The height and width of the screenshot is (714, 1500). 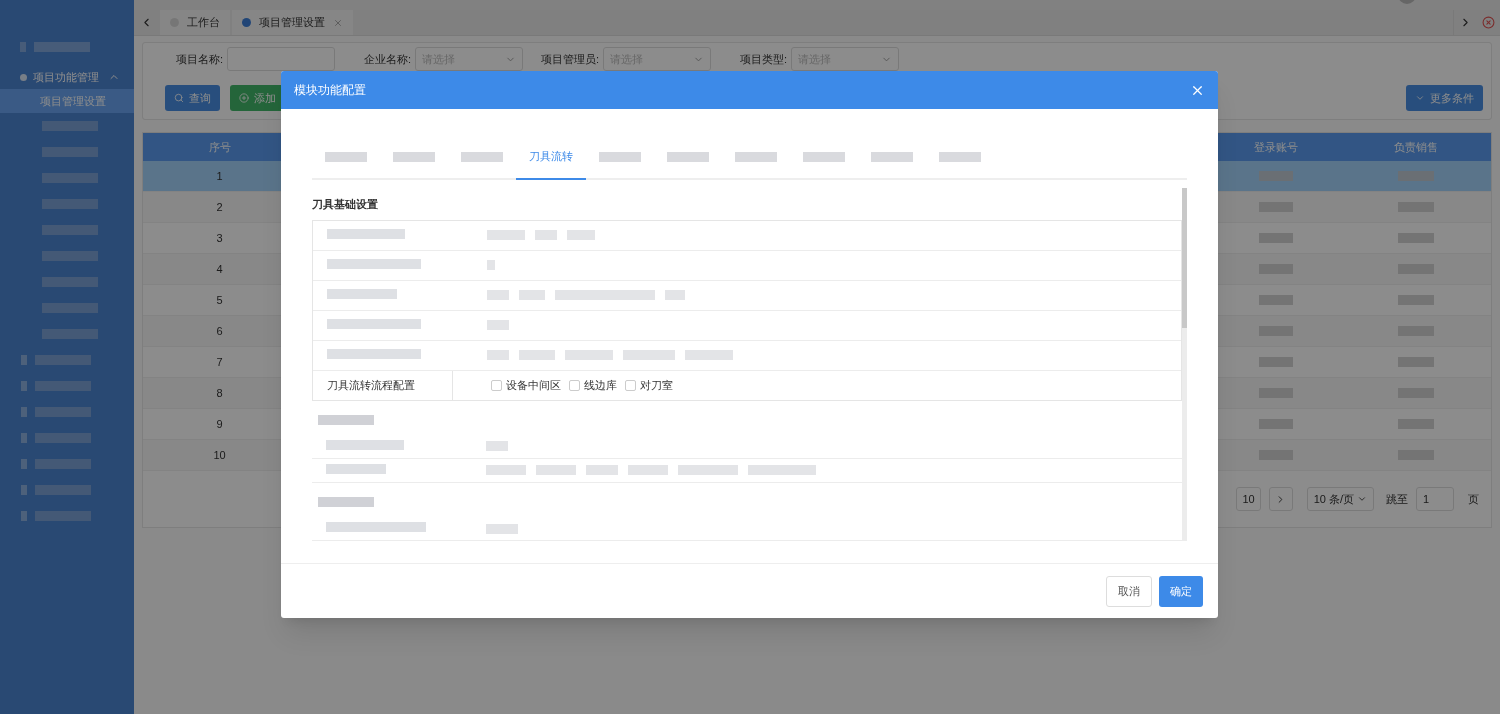 What do you see at coordinates (1444, 98) in the screenshot?
I see `more-filters-button: 更多条件` at bounding box center [1444, 98].